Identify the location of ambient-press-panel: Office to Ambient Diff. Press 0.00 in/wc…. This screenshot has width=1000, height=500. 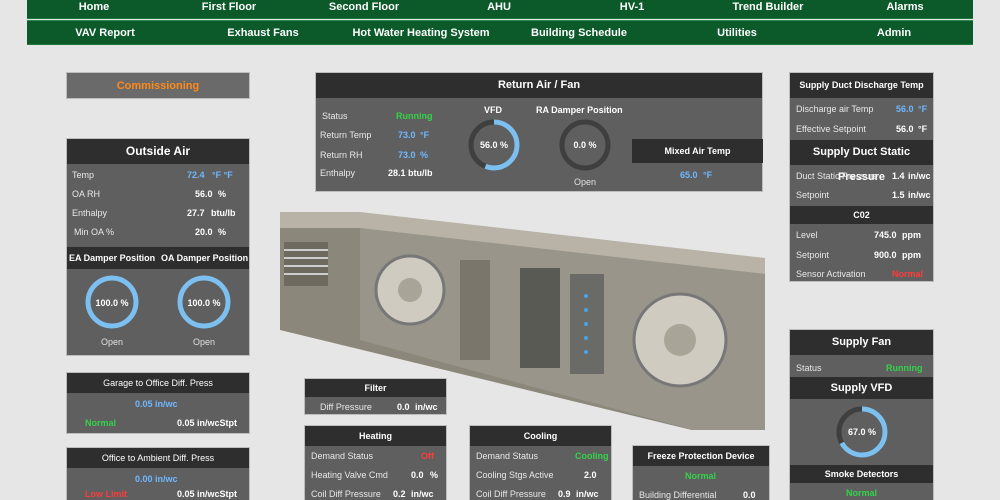
(158, 473).